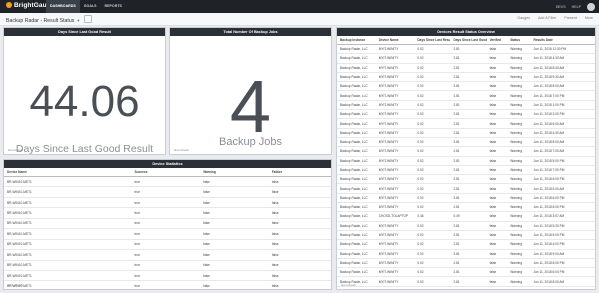  I want to click on gauges-button: Gauges, so click(523, 18).